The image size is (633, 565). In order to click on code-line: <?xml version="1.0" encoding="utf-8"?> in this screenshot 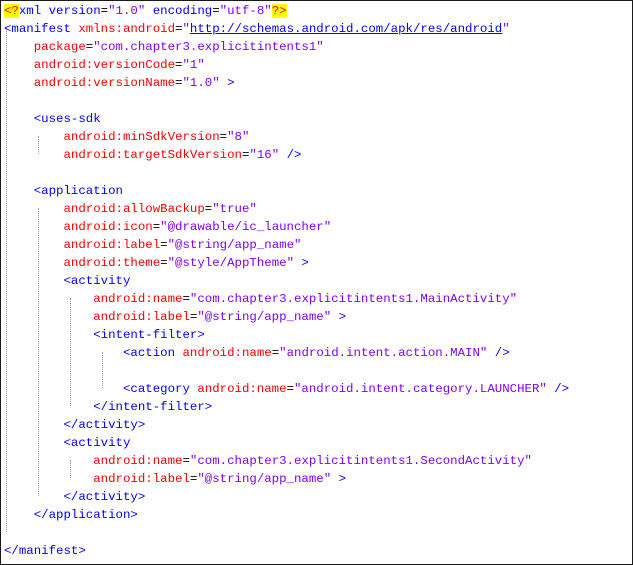, I will do `click(145, 11)`.